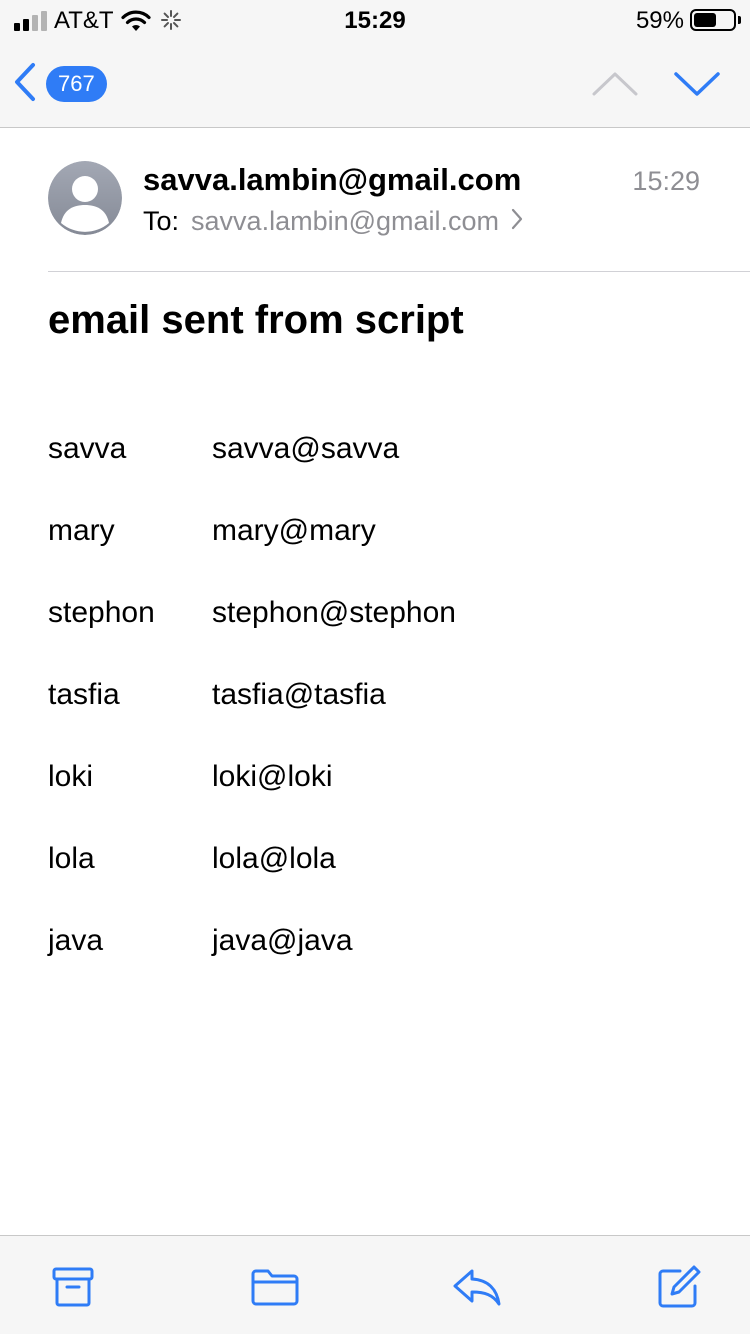 The image size is (750, 1334). I want to click on row-email: loki@loki, so click(272, 776).